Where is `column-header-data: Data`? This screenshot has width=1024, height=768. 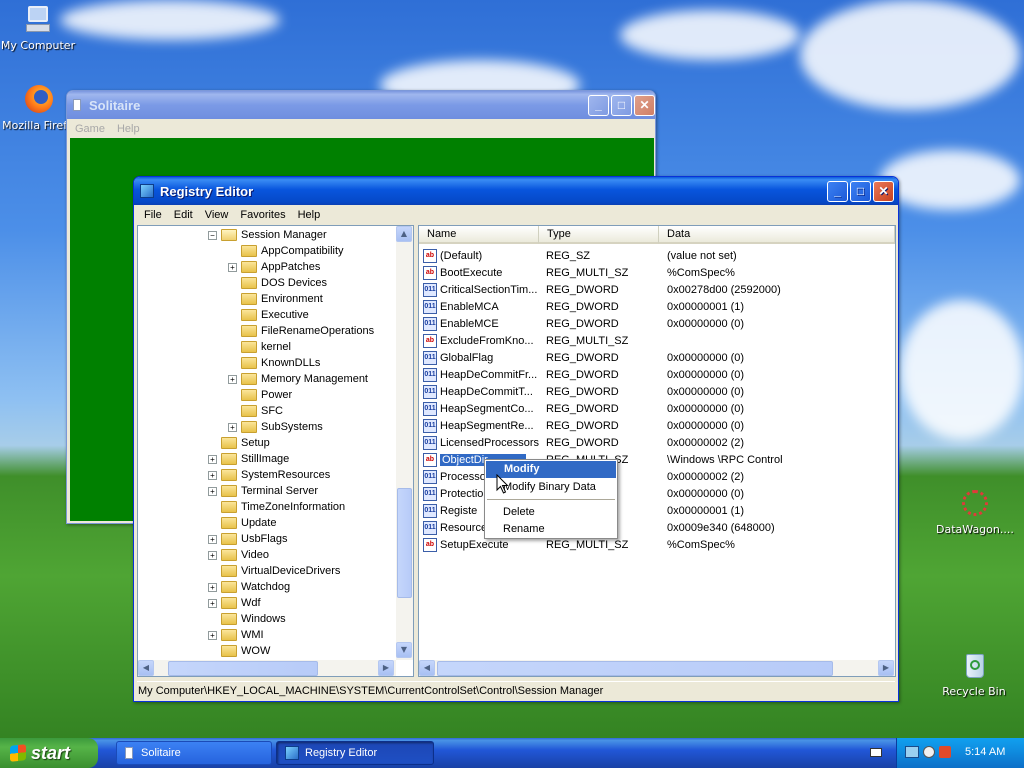 column-header-data: Data is located at coordinates (777, 235).